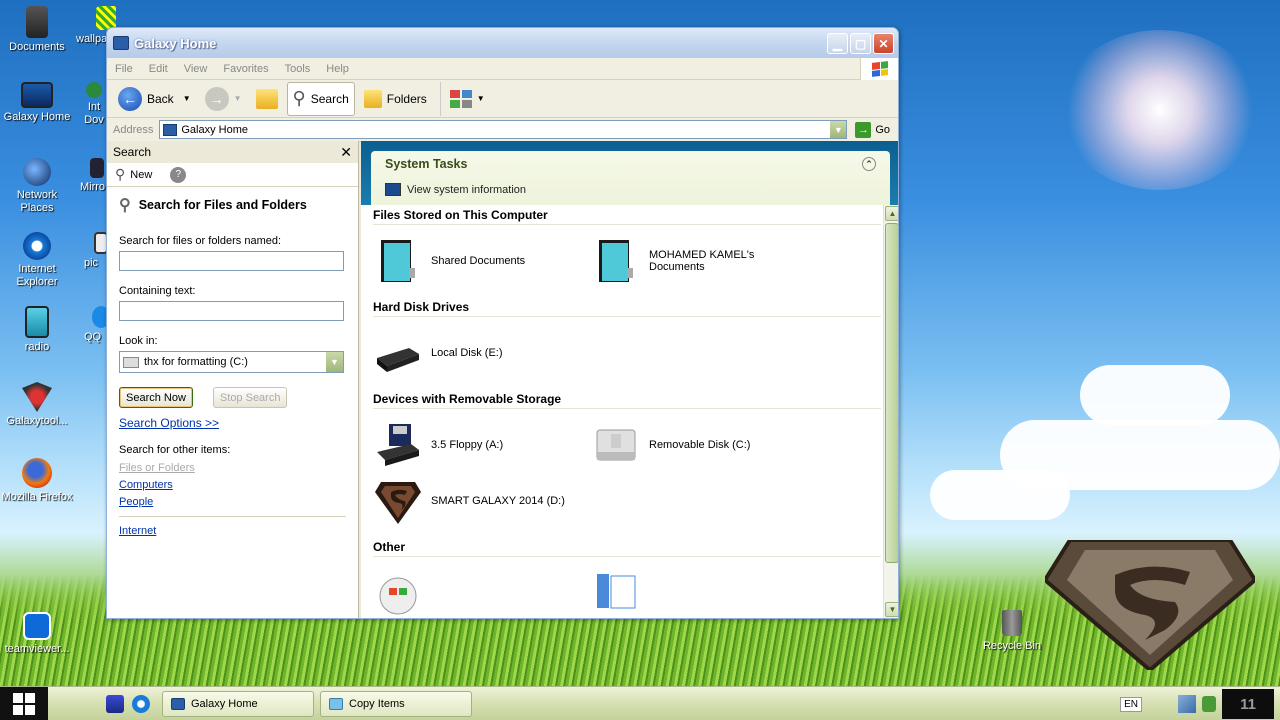 The height and width of the screenshot is (720, 1280). What do you see at coordinates (175, 450) in the screenshot?
I see `other-items-label: Search for other items:` at bounding box center [175, 450].